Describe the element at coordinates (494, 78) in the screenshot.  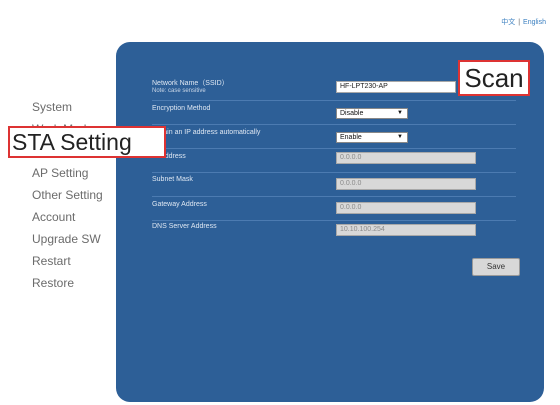
I see `scan-button: Scan` at that location.